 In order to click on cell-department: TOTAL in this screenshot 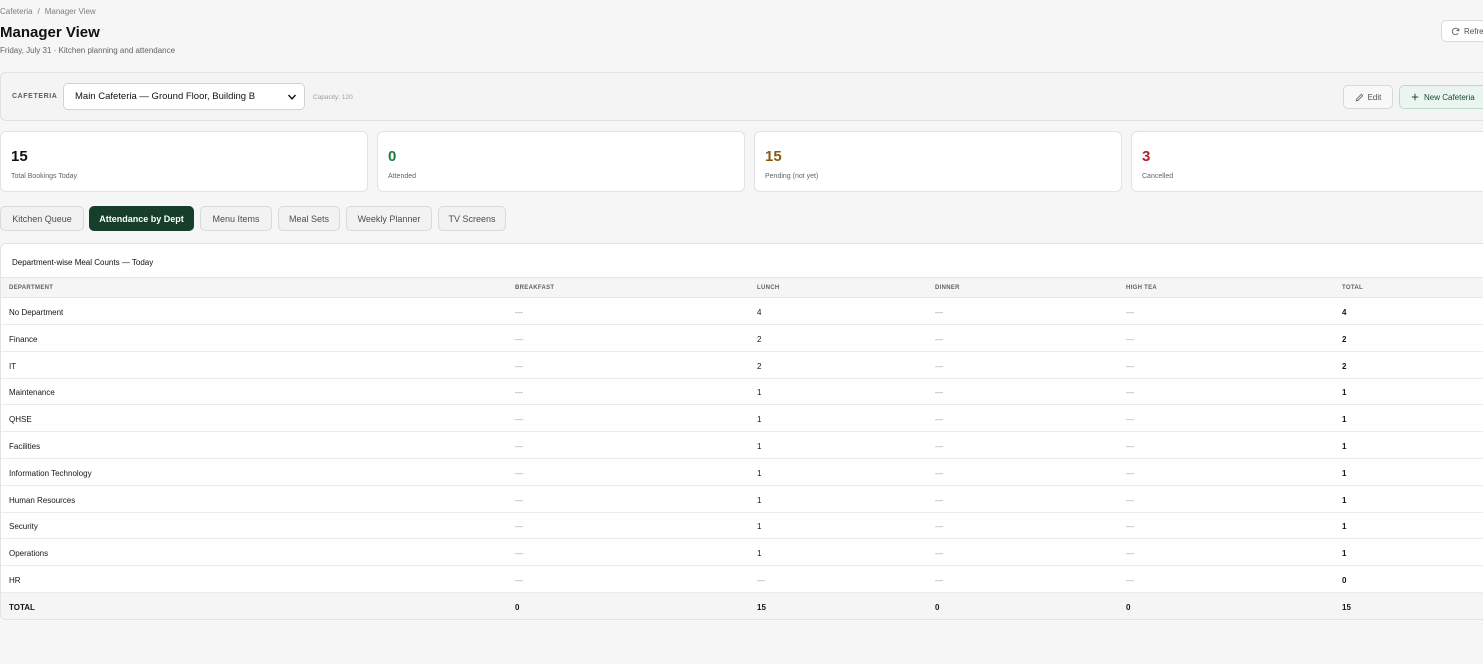, I will do `click(22, 607)`.